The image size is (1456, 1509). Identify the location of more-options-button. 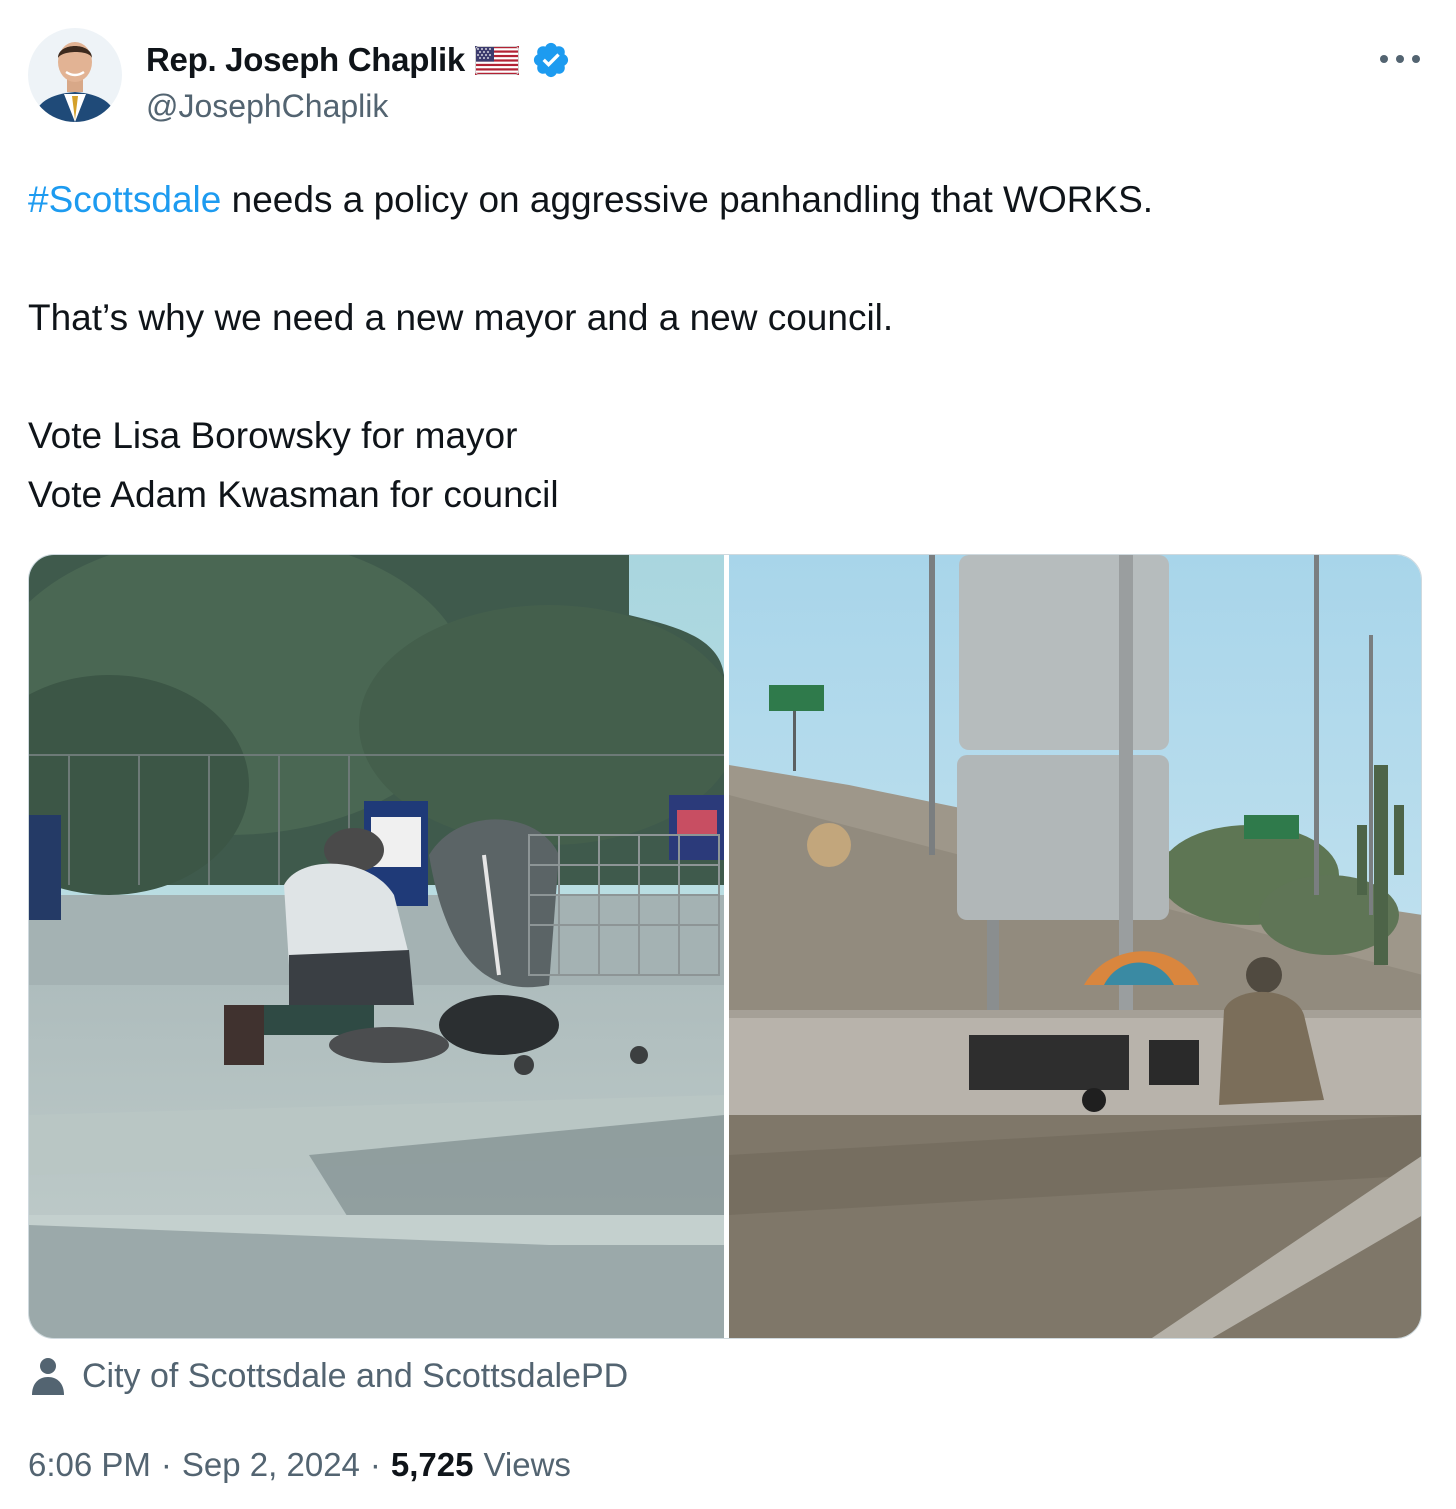
(1400, 59).